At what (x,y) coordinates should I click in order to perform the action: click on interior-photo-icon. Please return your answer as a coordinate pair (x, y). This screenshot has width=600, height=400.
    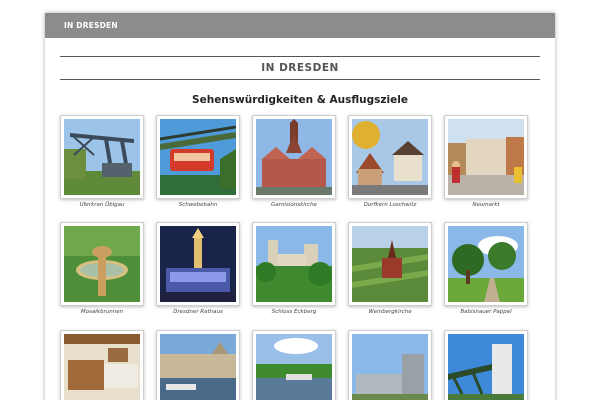
    Looking at the image, I should click on (102, 367).